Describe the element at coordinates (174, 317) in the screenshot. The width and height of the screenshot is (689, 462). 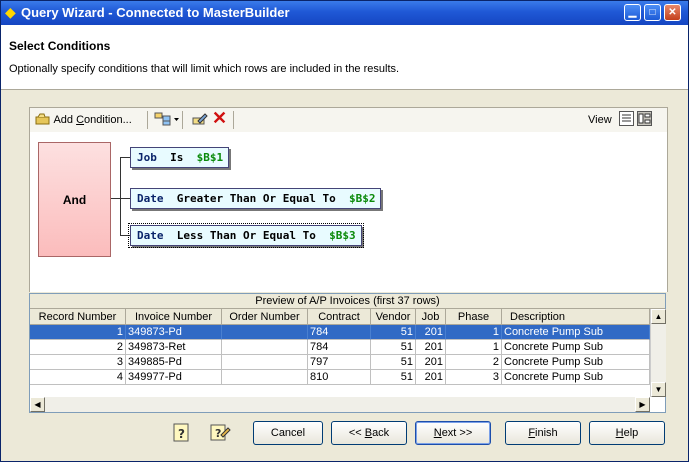
I see `column-header: Invoice Number` at that location.